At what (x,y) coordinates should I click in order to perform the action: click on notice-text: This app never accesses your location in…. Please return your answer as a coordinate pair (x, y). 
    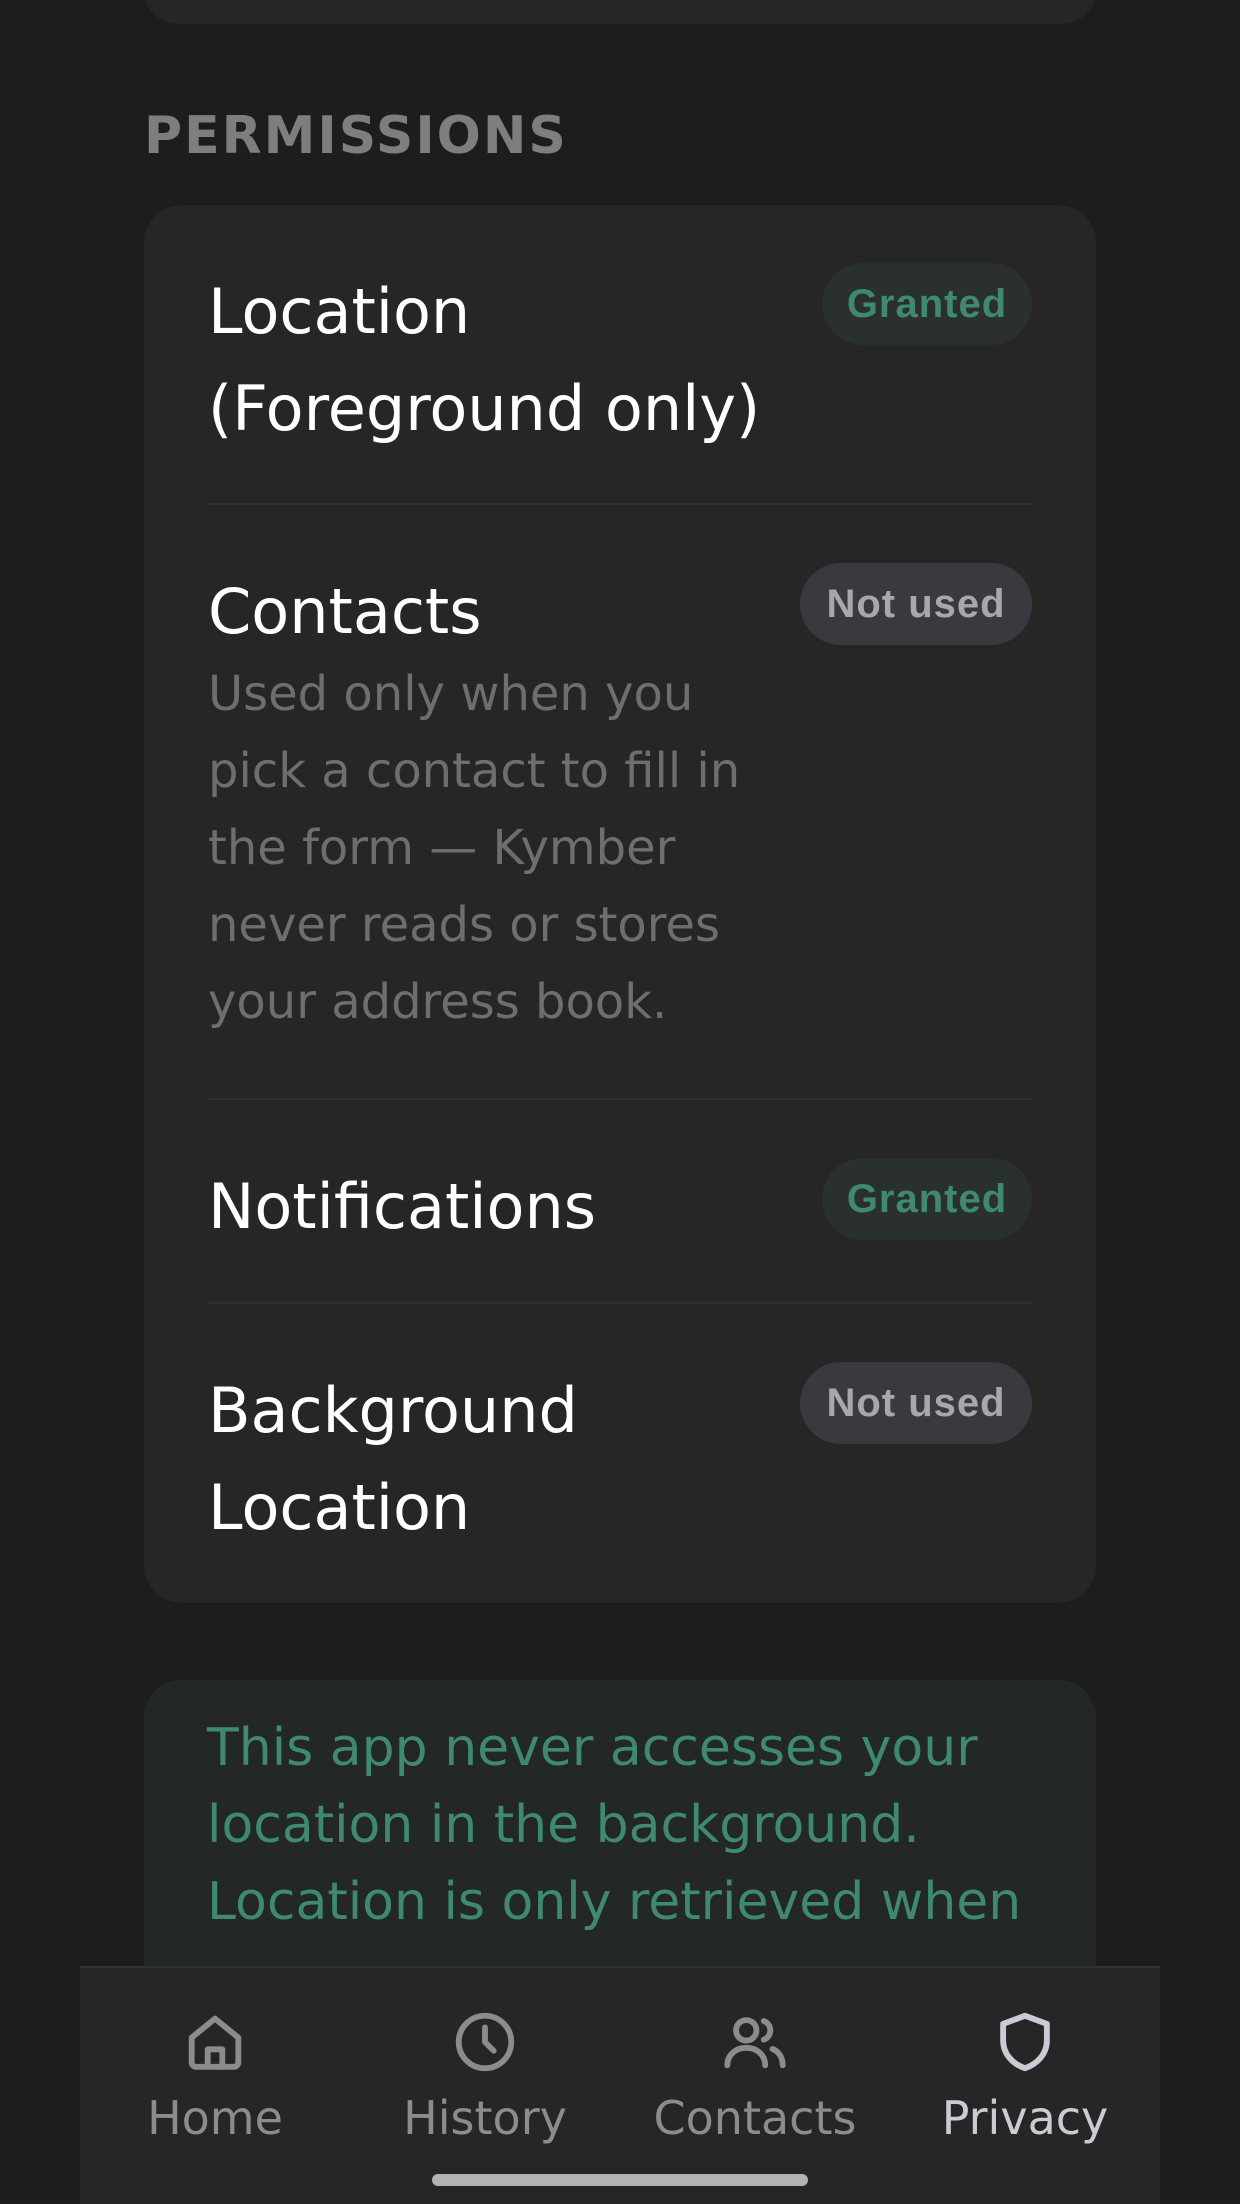
    Looking at the image, I should click on (627, 1825).